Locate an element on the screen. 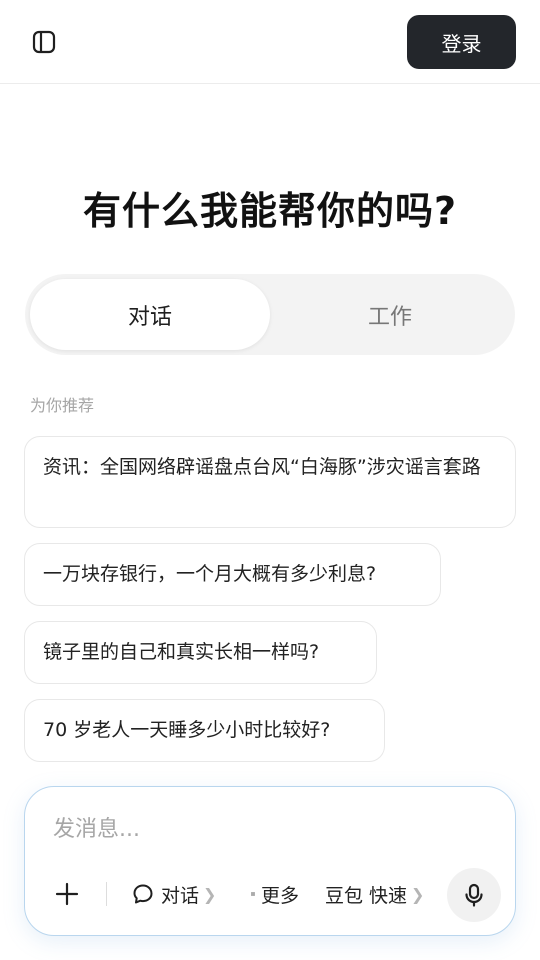 The height and width of the screenshot is (960, 540). more-label: 更多 is located at coordinates (279, 895).